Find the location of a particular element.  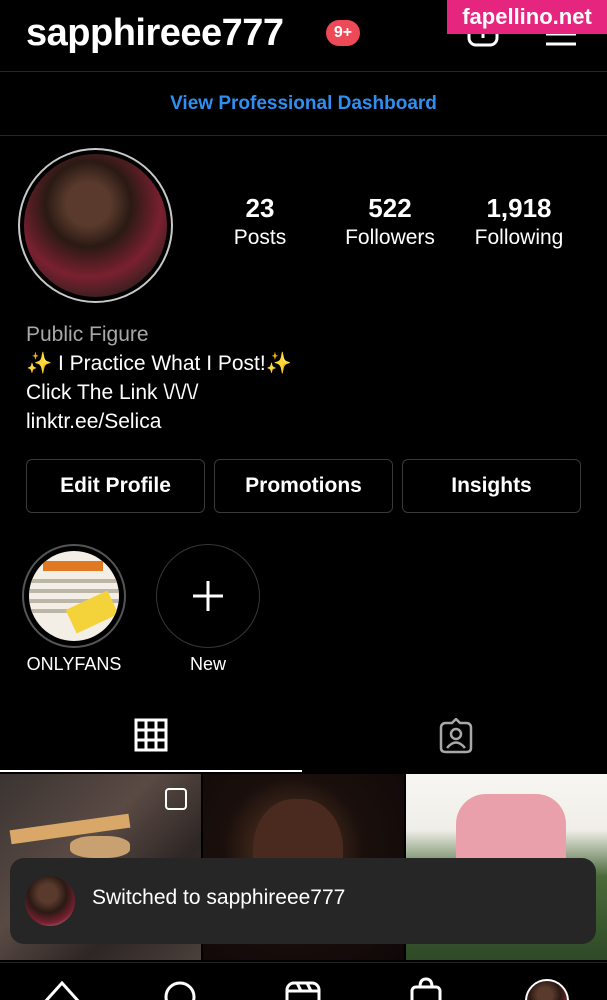

toast-avatar is located at coordinates (50, 901).